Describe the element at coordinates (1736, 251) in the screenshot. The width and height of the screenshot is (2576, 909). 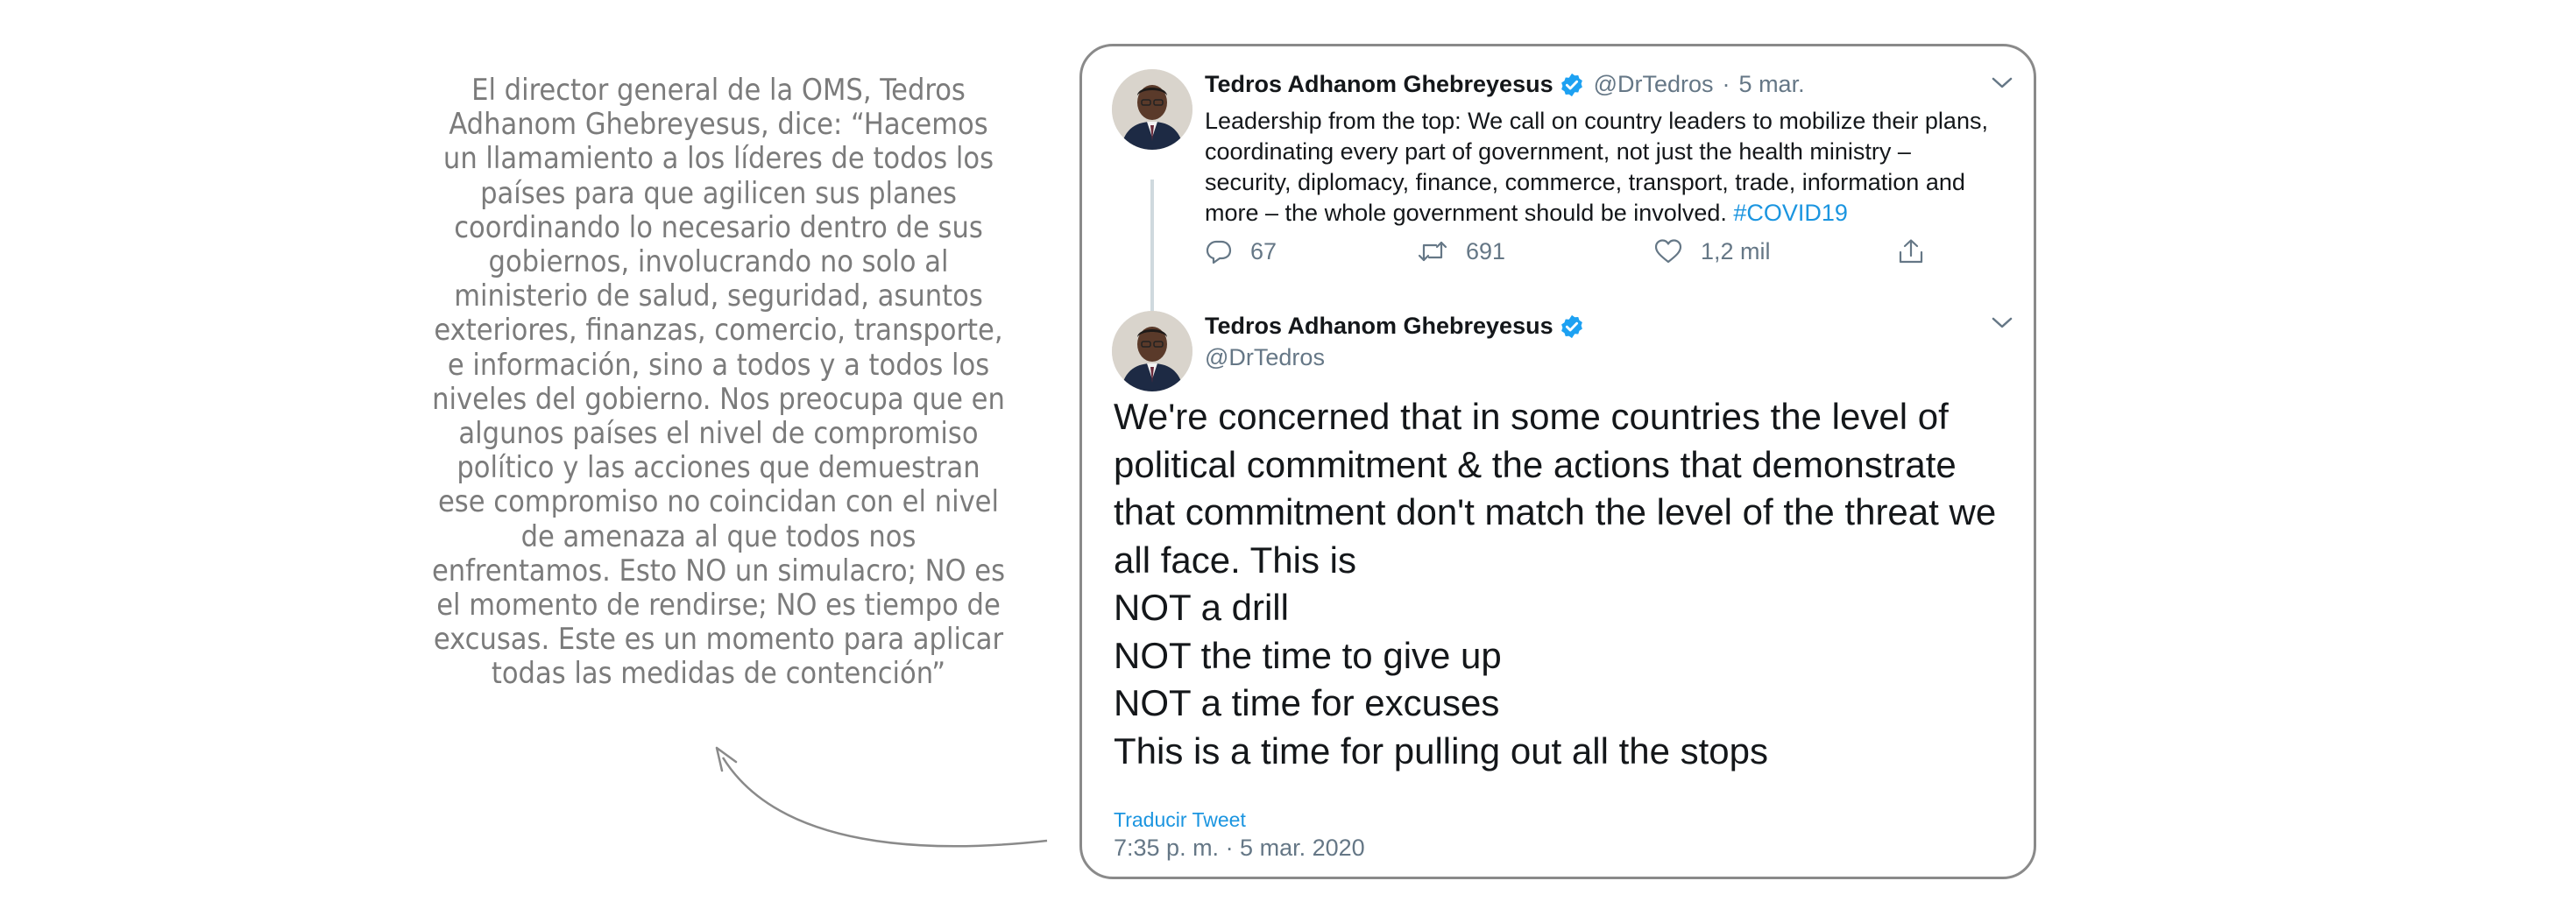
I see `like-count: 1,2 mil` at that location.